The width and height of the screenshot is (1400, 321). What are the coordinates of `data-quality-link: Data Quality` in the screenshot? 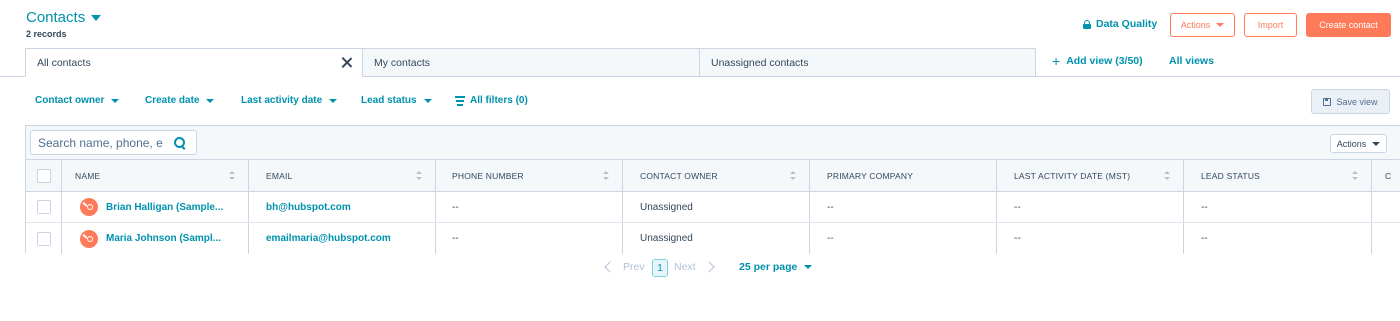 It's located at (1120, 24).